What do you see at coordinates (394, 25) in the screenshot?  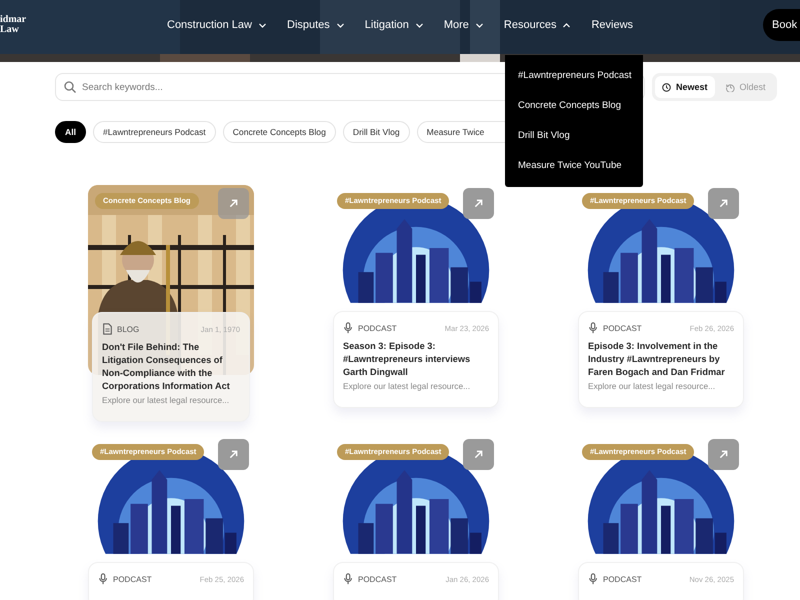 I see `nav-link: Litigation` at bounding box center [394, 25].